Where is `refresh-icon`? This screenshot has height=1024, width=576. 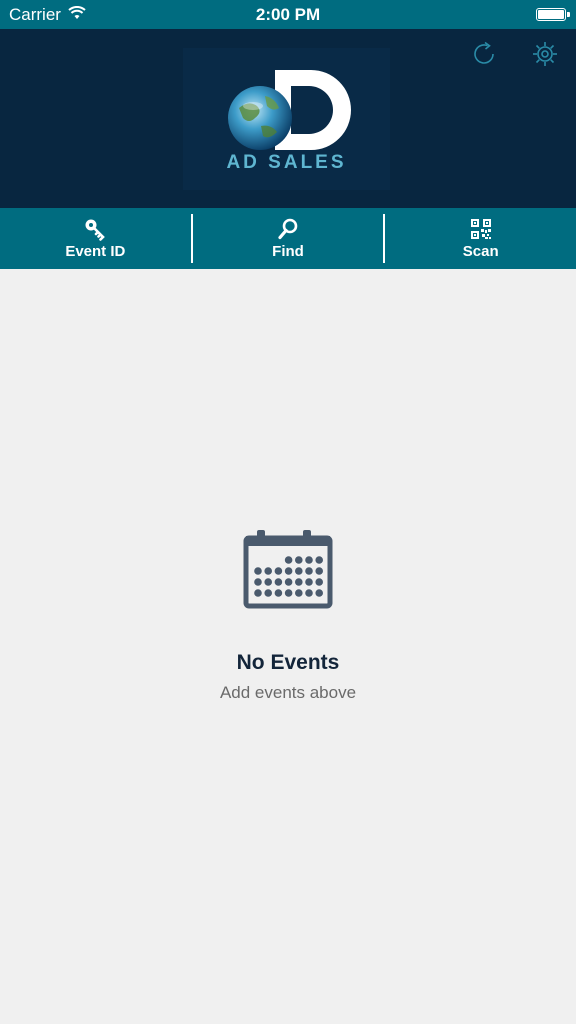 refresh-icon is located at coordinates (484, 54).